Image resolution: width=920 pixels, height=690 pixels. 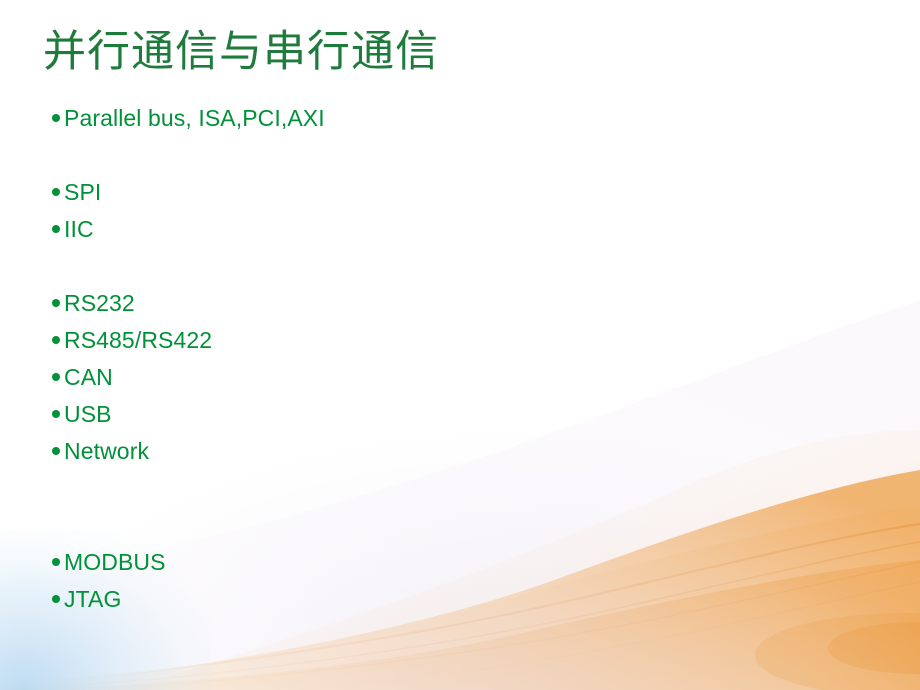 I want to click on list-item: RS485/RS422, so click(x=372, y=344).